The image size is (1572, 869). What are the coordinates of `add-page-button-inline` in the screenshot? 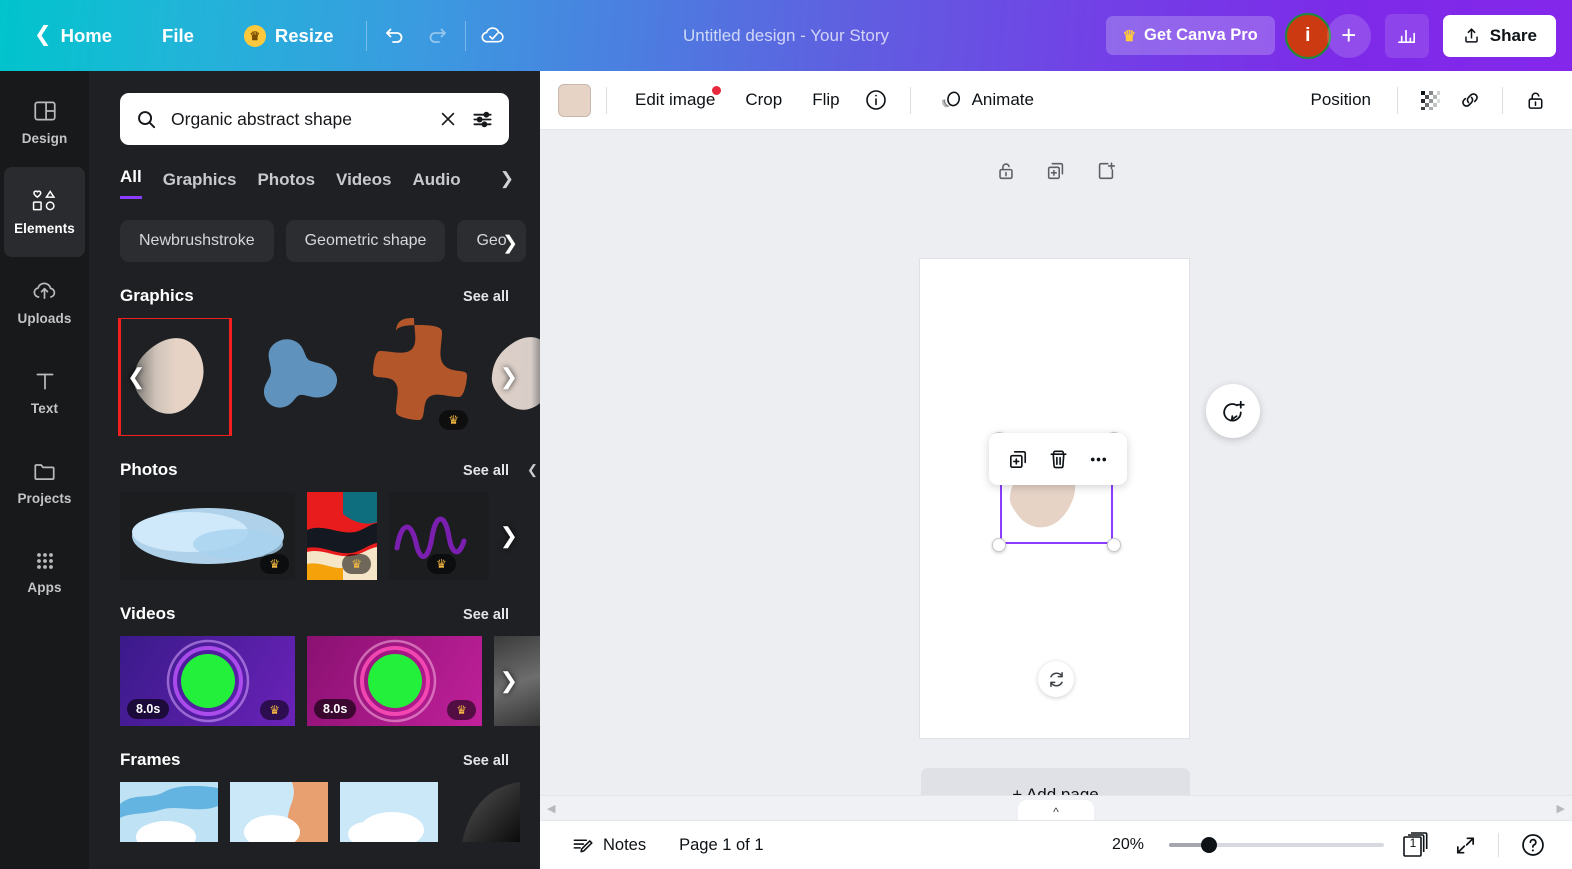 It's located at (1106, 171).